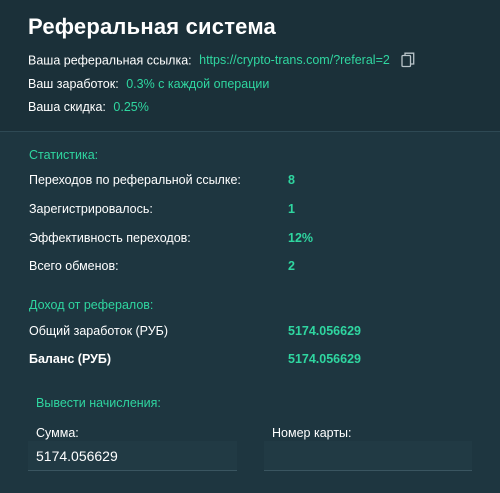  Describe the element at coordinates (368, 456) in the screenshot. I see `card-number-input` at that location.